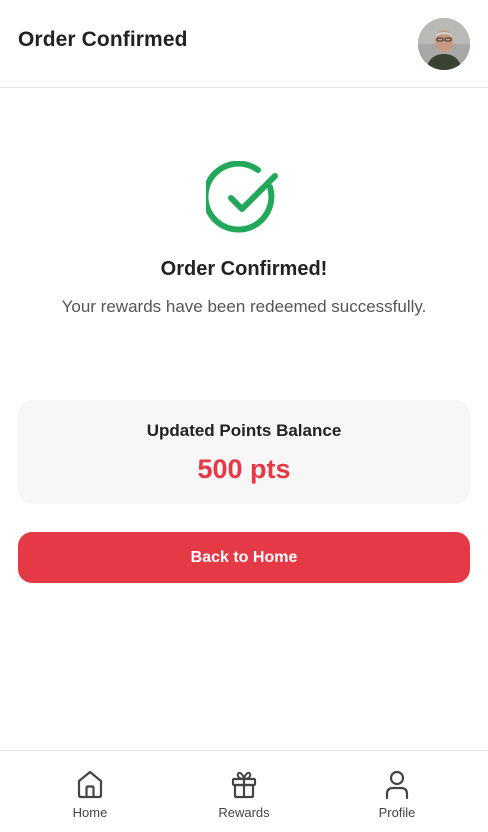 This screenshot has width=488, height=832. I want to click on gift-icon, so click(244, 785).